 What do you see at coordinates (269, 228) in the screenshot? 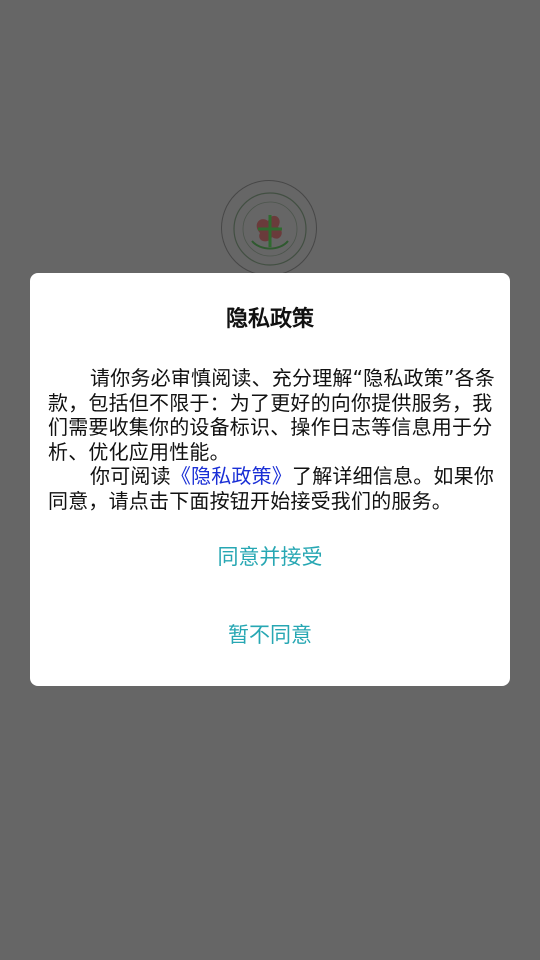
I see `hospital-logo-icon` at bounding box center [269, 228].